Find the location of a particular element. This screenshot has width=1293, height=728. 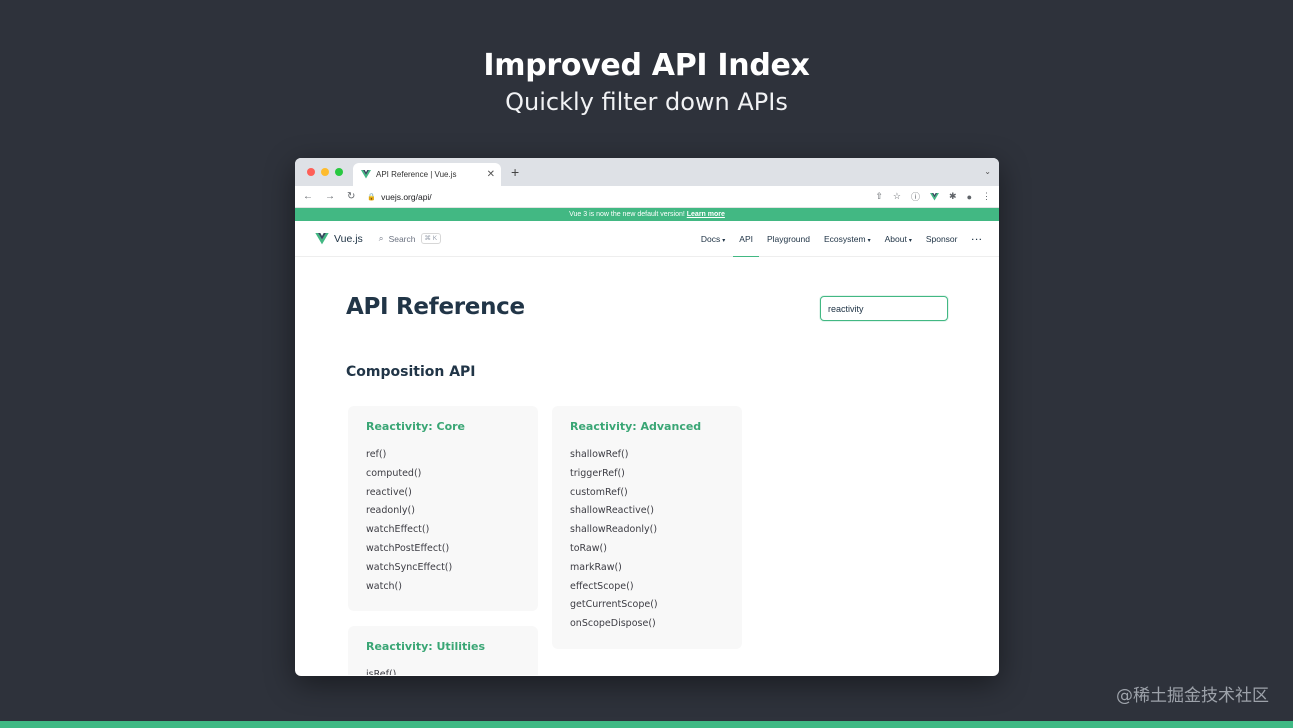

vue-devtools-icon is located at coordinates (934, 196).